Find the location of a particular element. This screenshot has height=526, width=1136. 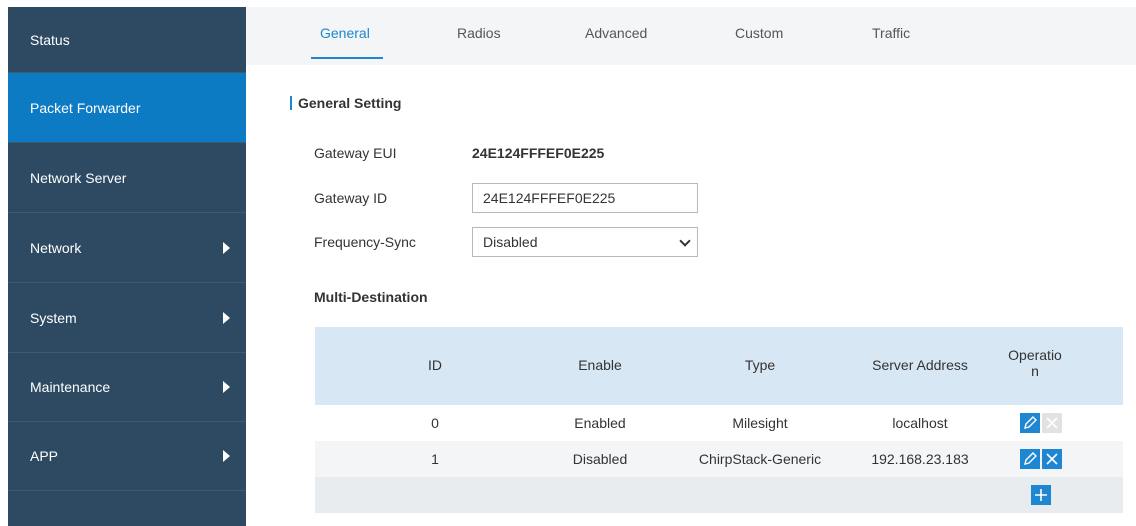

sidebar-item-label: Maintenance is located at coordinates (70, 387).